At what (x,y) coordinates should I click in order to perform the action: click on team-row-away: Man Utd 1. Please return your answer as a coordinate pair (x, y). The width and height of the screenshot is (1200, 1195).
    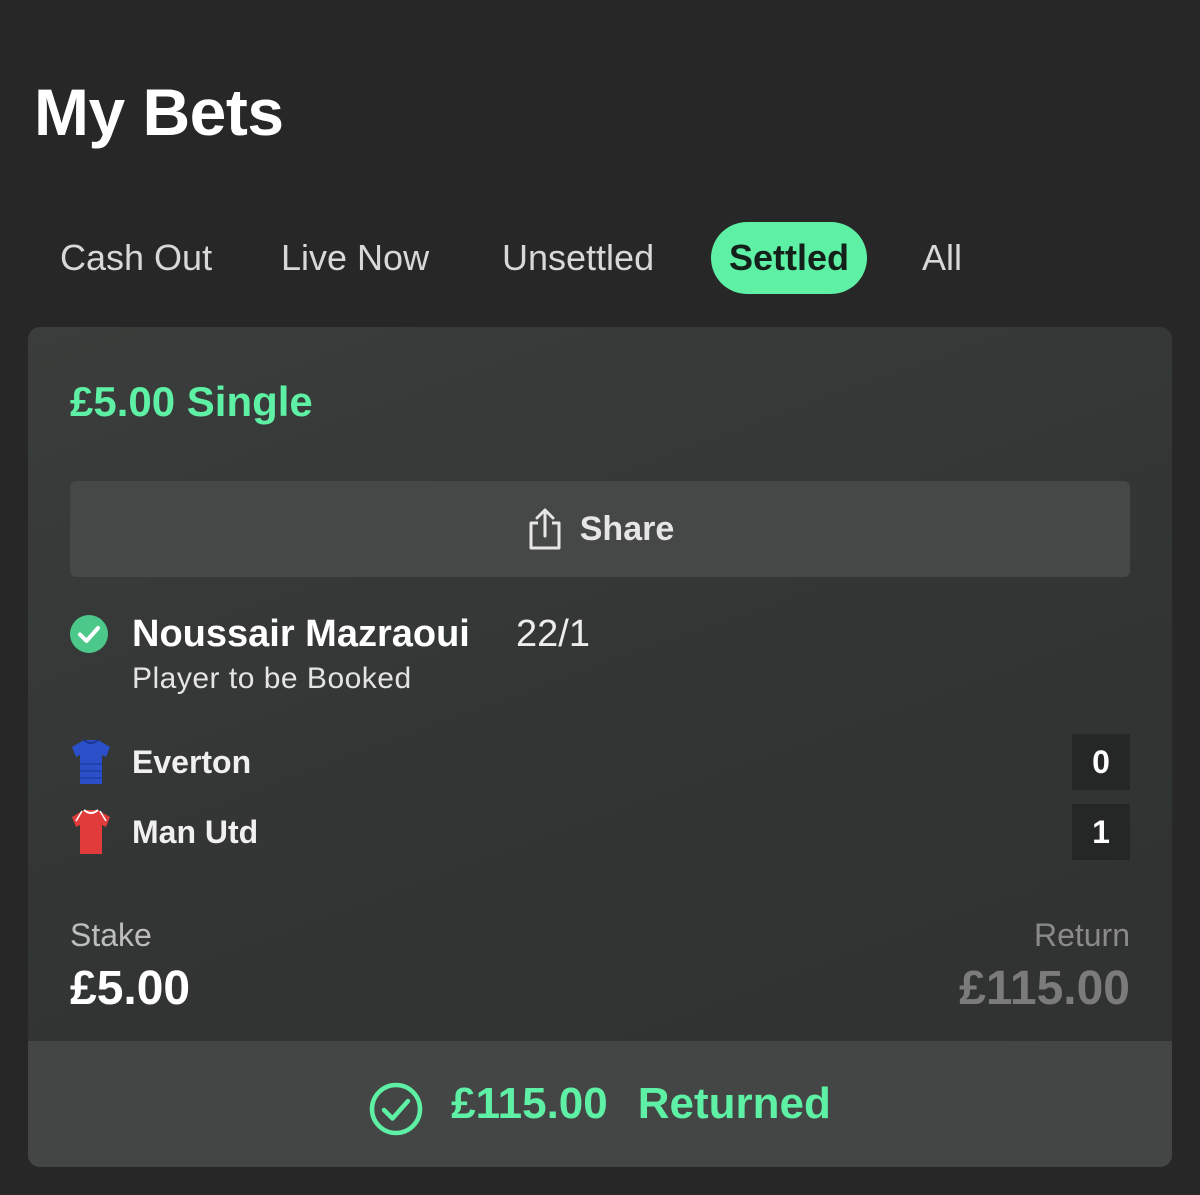
    Looking at the image, I should click on (600, 832).